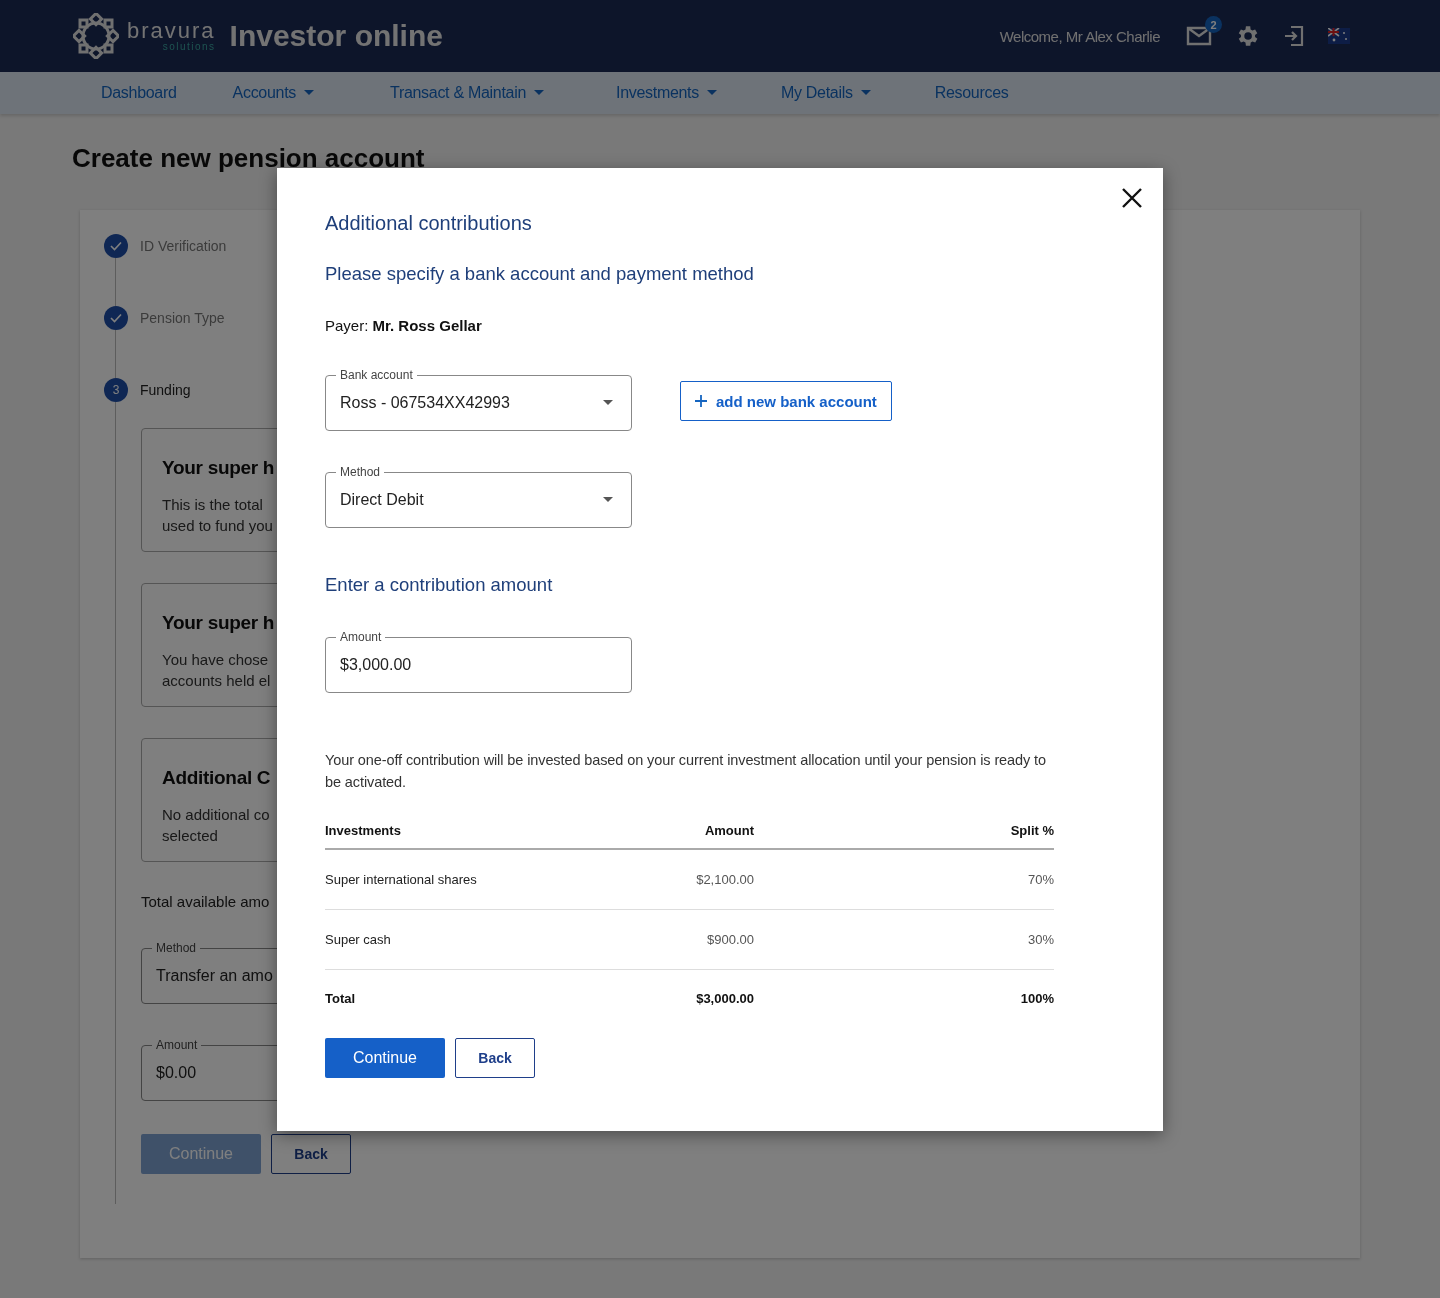 Image resolution: width=1440 pixels, height=1298 pixels. What do you see at coordinates (216, 681) in the screenshot?
I see `card-text: accounts held el` at bounding box center [216, 681].